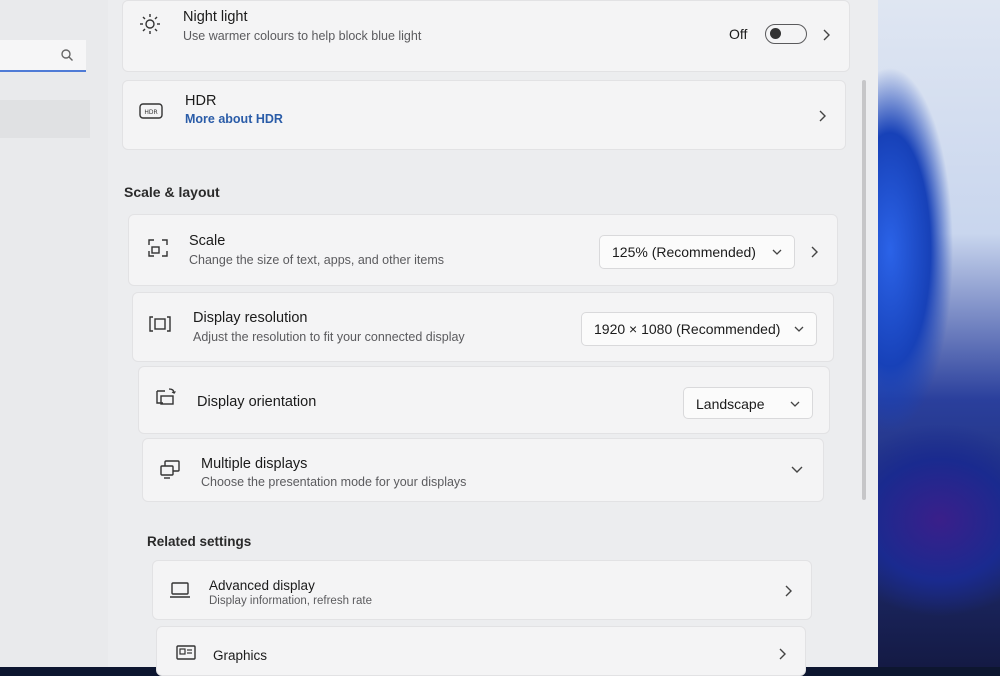  What do you see at coordinates (254, 464) in the screenshot?
I see `multiple-displays-title: Multiple displays` at bounding box center [254, 464].